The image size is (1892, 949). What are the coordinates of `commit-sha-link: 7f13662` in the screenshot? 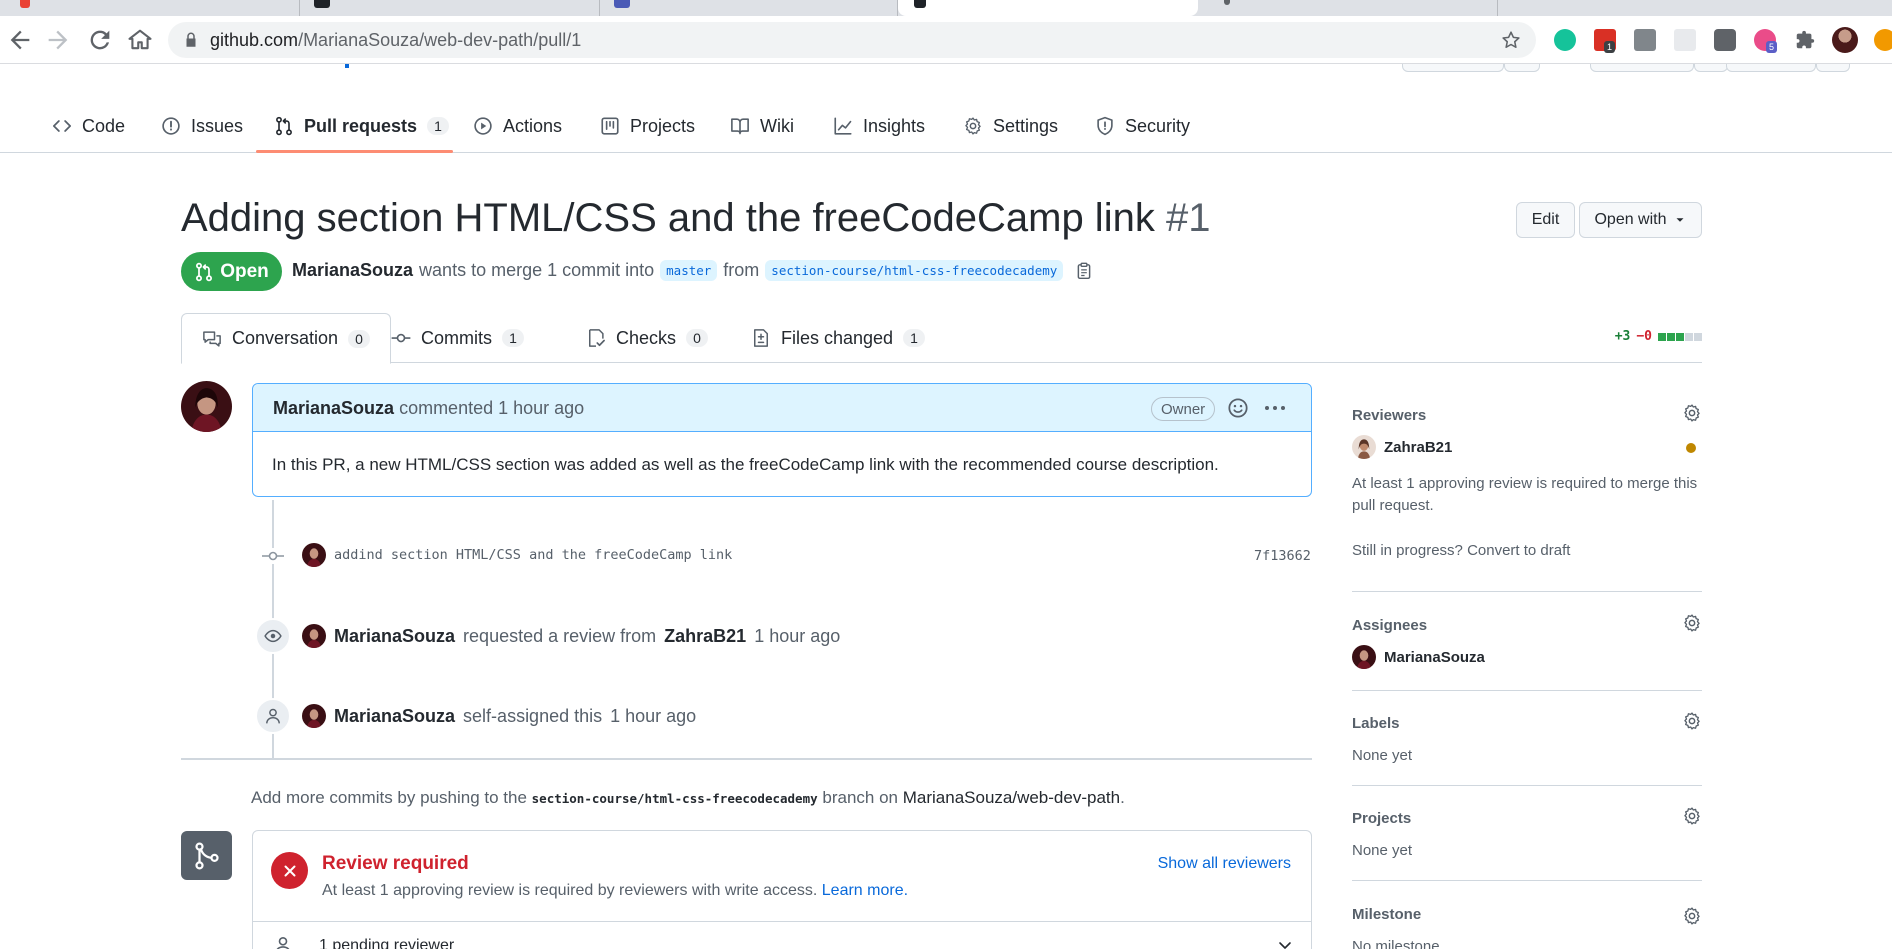 It's located at (1282, 556).